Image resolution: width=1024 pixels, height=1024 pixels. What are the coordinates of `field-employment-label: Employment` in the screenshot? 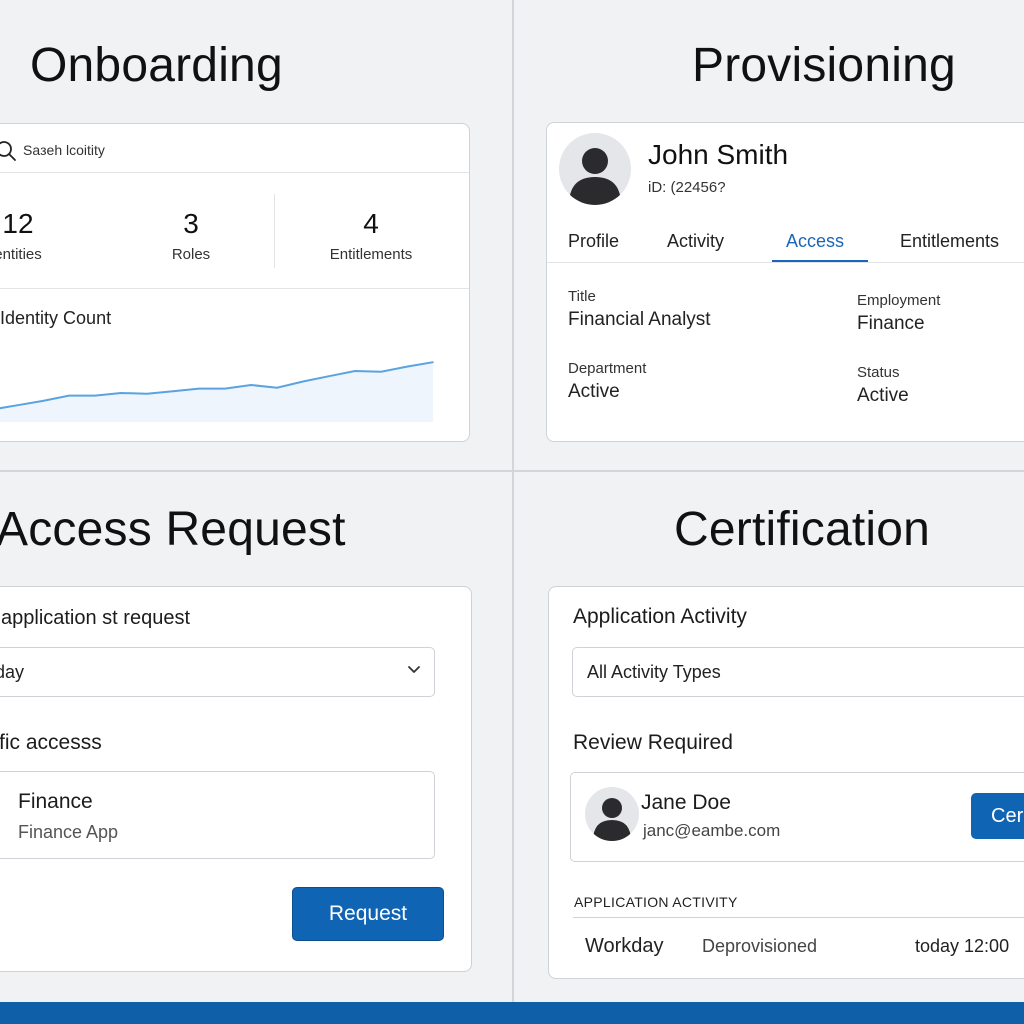 It's located at (899, 300).